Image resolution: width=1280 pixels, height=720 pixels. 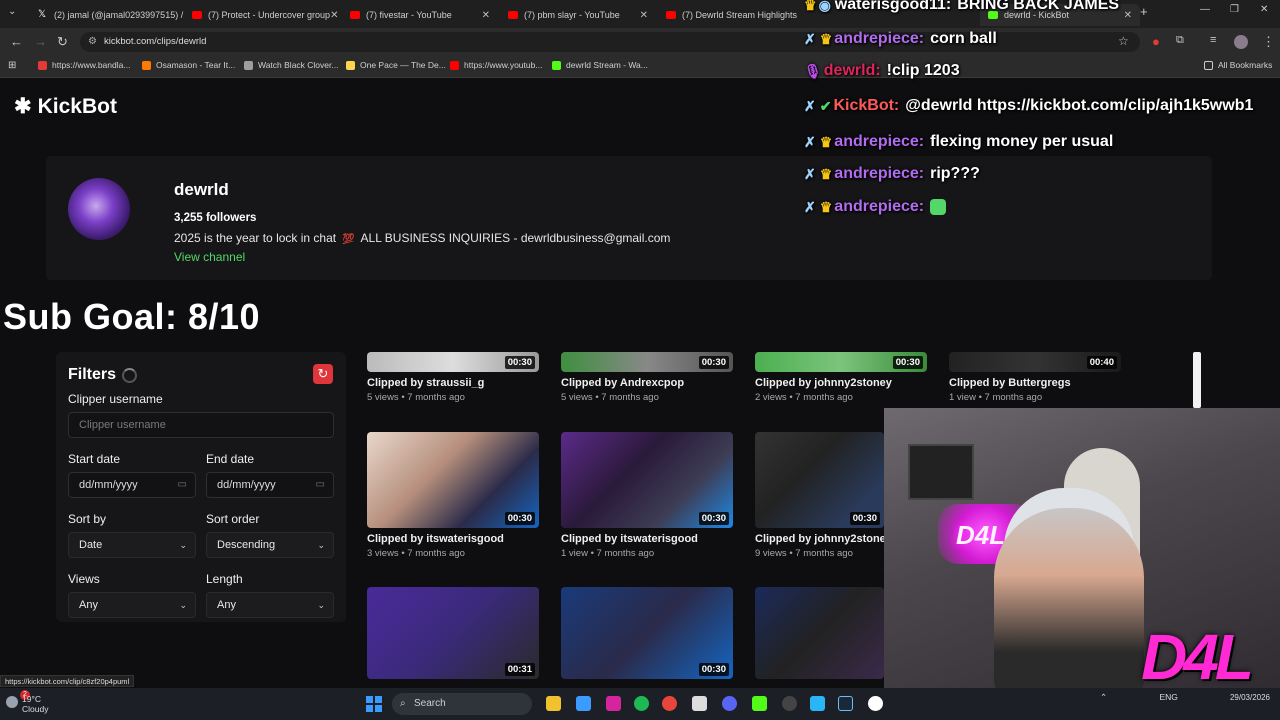 I want to click on tab-x: 𝕏 (2) jamal (@jamal0293997515) / X ✕, so click(x=106, y=15).